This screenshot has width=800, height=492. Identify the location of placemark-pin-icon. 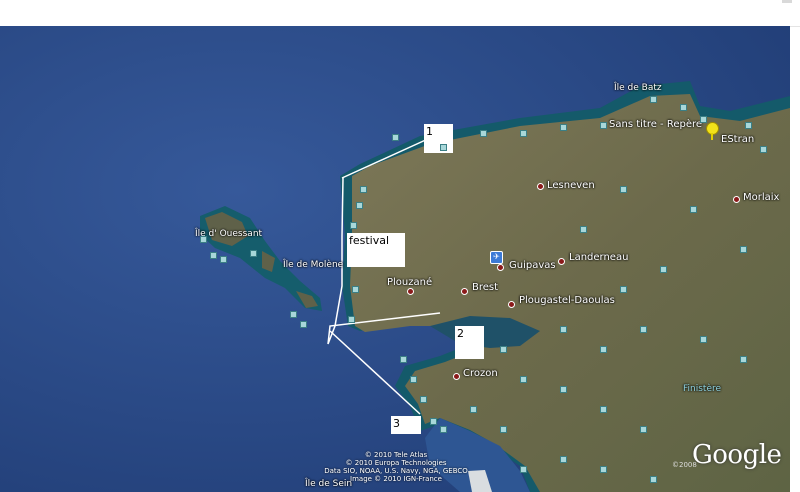
(712, 131).